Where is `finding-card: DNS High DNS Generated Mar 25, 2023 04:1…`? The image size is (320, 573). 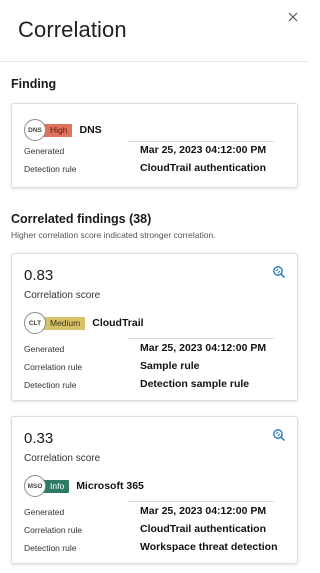
finding-card: DNS High DNS Generated Mar 25, 2023 04:1… is located at coordinates (154, 145).